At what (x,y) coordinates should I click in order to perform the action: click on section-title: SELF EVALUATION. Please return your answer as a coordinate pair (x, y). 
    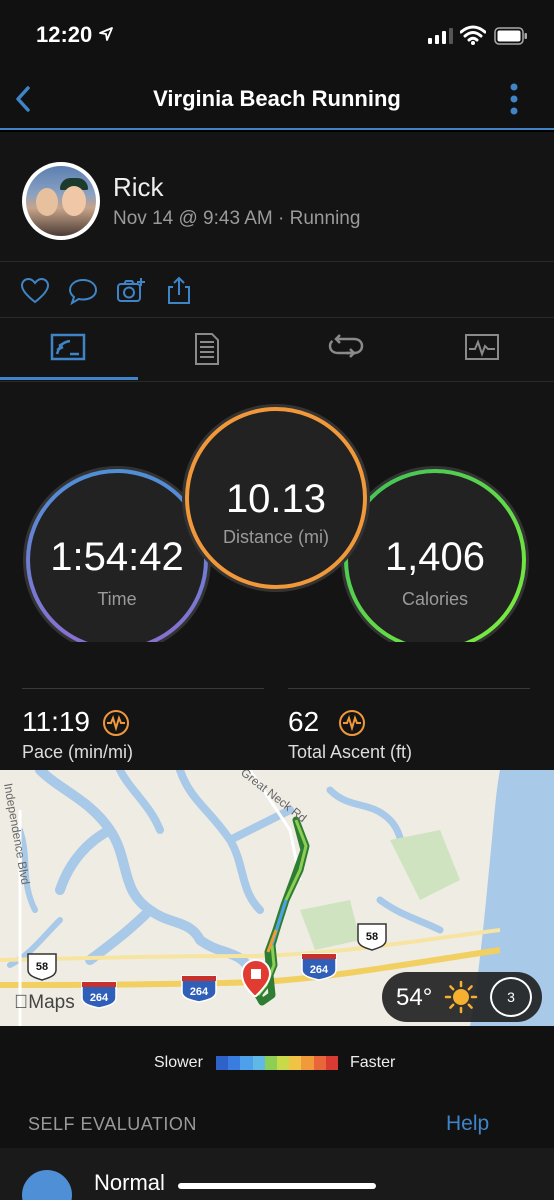
    Looking at the image, I should click on (112, 1124).